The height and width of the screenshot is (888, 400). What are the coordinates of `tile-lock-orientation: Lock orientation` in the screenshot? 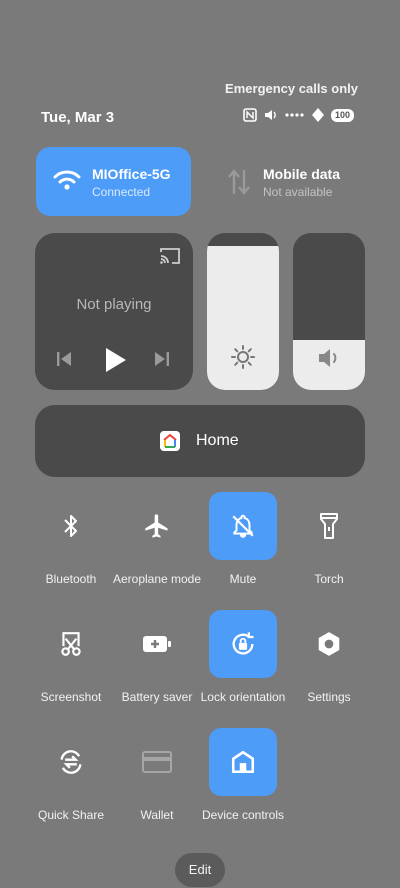 It's located at (243, 657).